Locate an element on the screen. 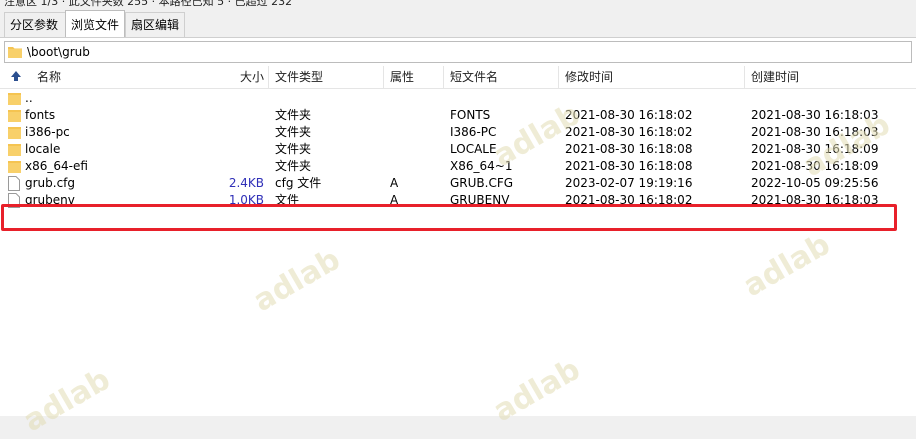 The width and height of the screenshot is (916, 439). short-name: LOCALE is located at coordinates (473, 149).